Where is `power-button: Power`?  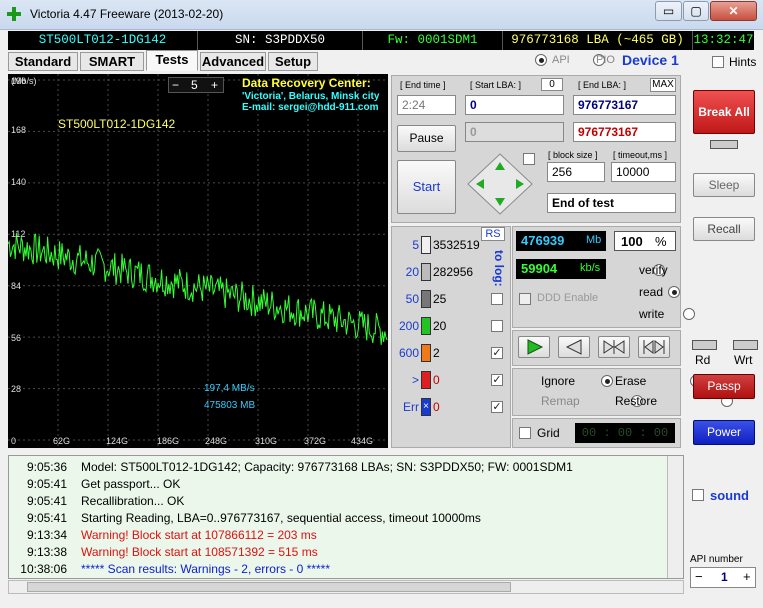 power-button: Power is located at coordinates (724, 432).